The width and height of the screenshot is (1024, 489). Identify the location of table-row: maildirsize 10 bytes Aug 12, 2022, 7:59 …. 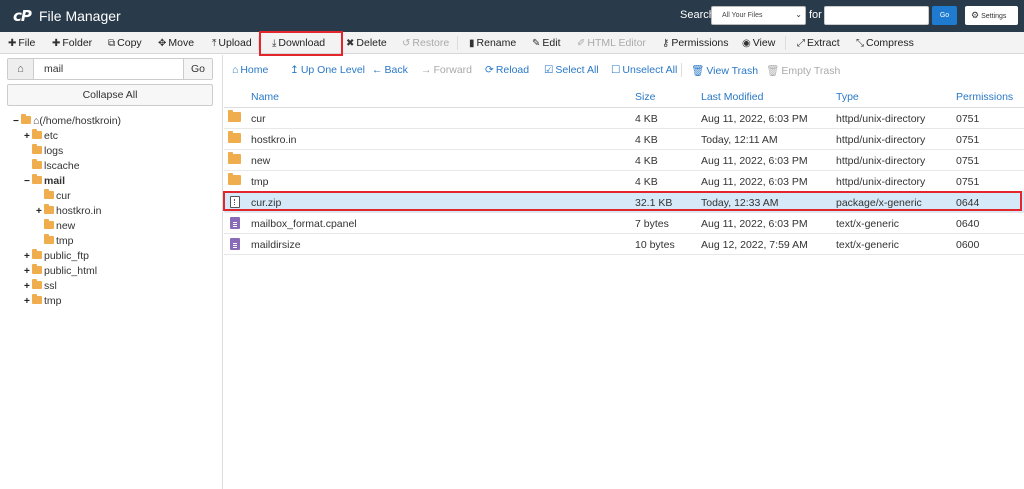
(624, 244).